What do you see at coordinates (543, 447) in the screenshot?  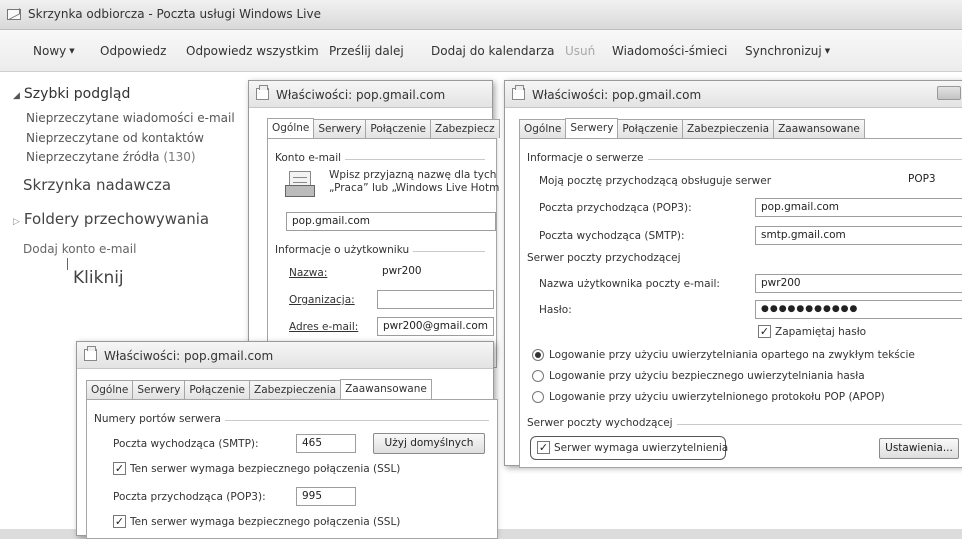 I see `requires-auth-checkbox: ✓` at bounding box center [543, 447].